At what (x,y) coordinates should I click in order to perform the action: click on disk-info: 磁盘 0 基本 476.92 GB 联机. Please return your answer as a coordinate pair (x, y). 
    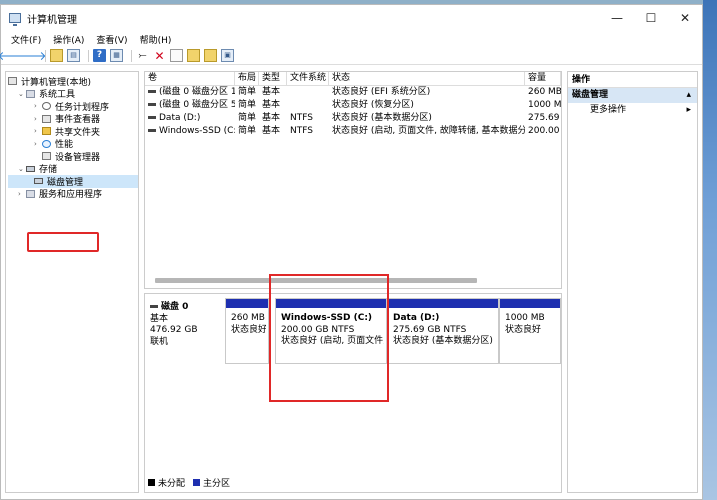
    Looking at the image, I should click on (174, 325).